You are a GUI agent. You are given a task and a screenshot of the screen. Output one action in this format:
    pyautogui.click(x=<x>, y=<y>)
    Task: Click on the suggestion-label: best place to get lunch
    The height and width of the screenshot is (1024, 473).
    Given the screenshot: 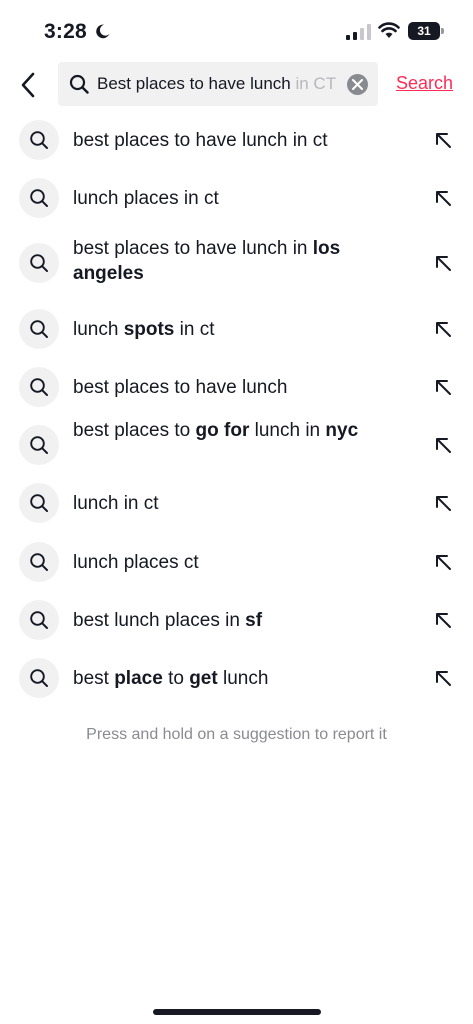 What is the action you would take?
    pyautogui.click(x=233, y=678)
    